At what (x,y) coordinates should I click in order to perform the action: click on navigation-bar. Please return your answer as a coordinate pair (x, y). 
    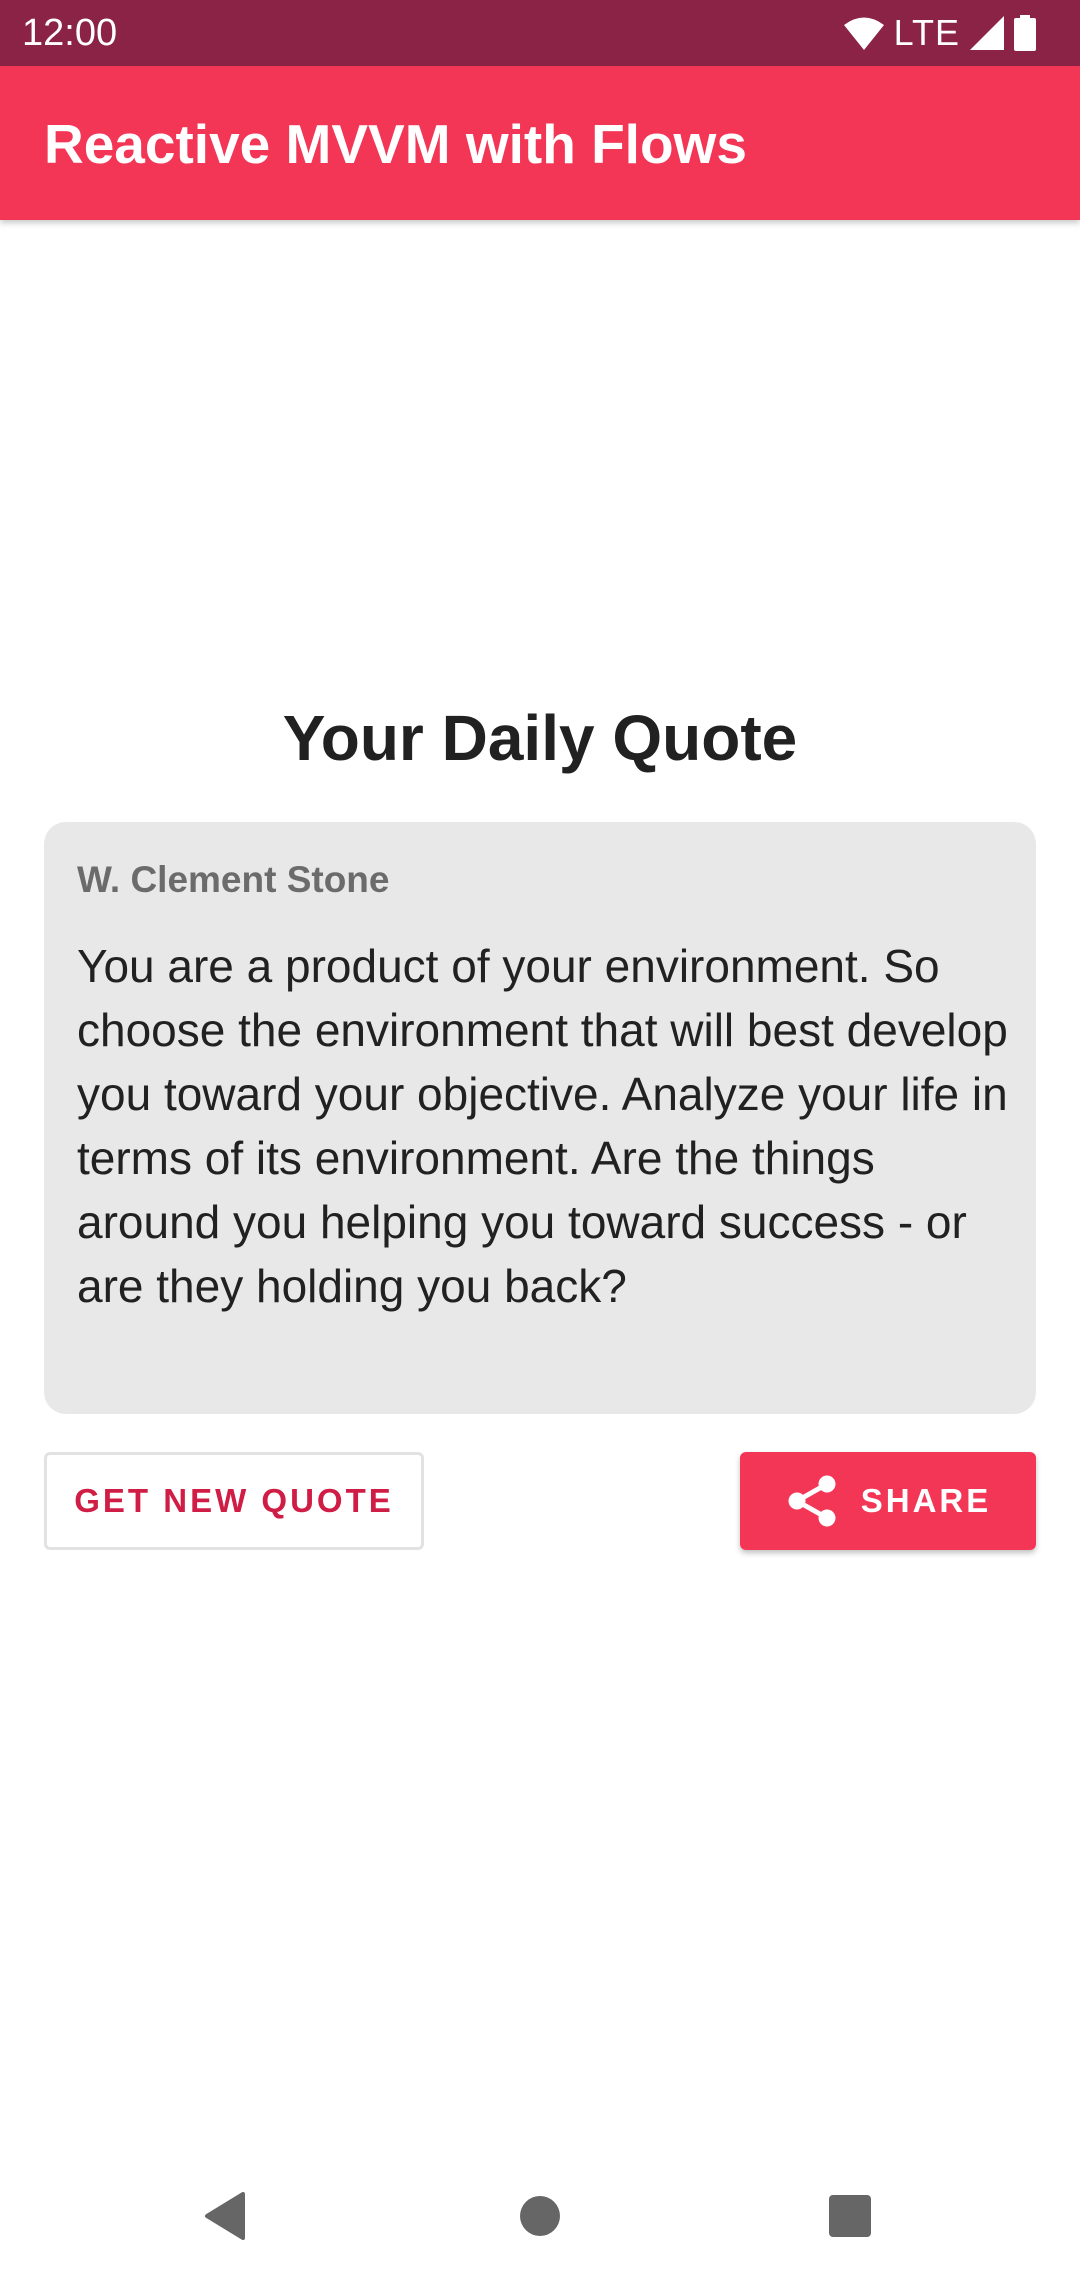
    Looking at the image, I should click on (540, 2215).